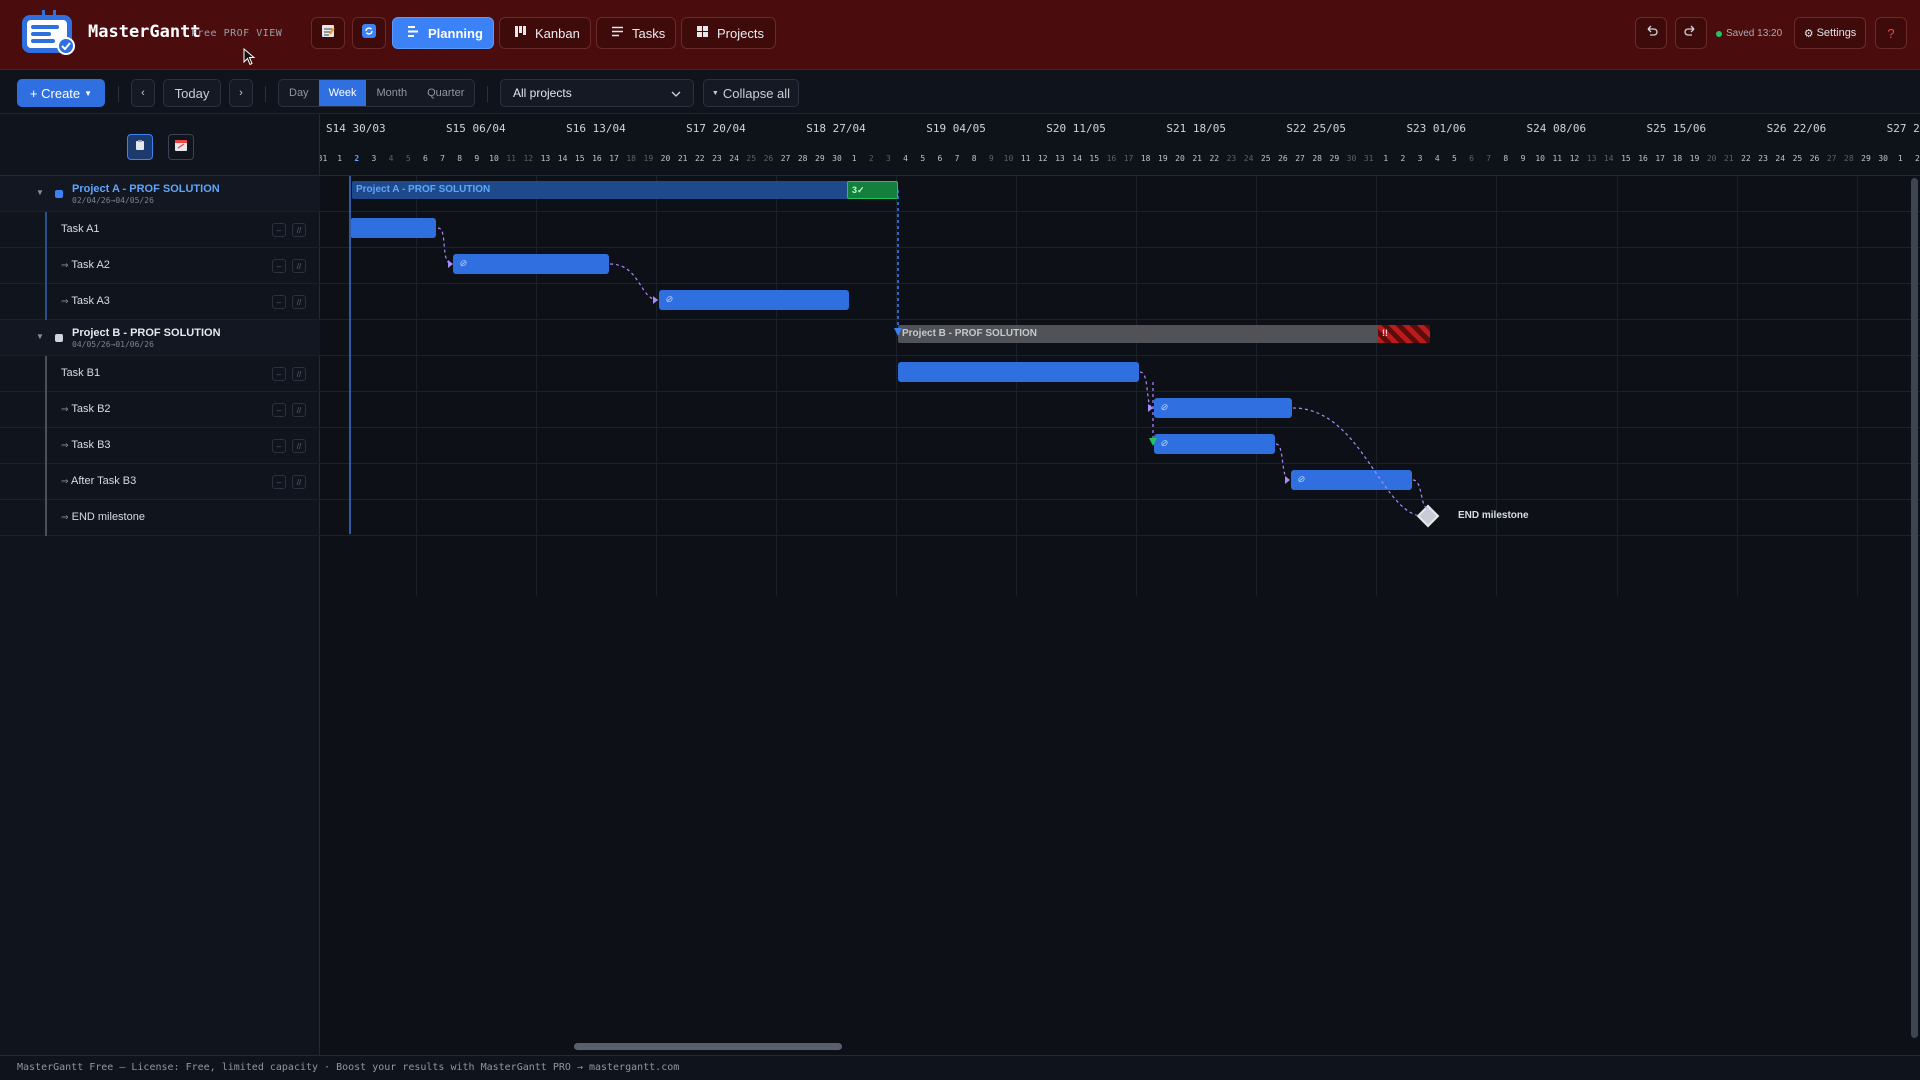 This screenshot has height=1080, width=1920. I want to click on task-name-text: Task A3, so click(90, 301).